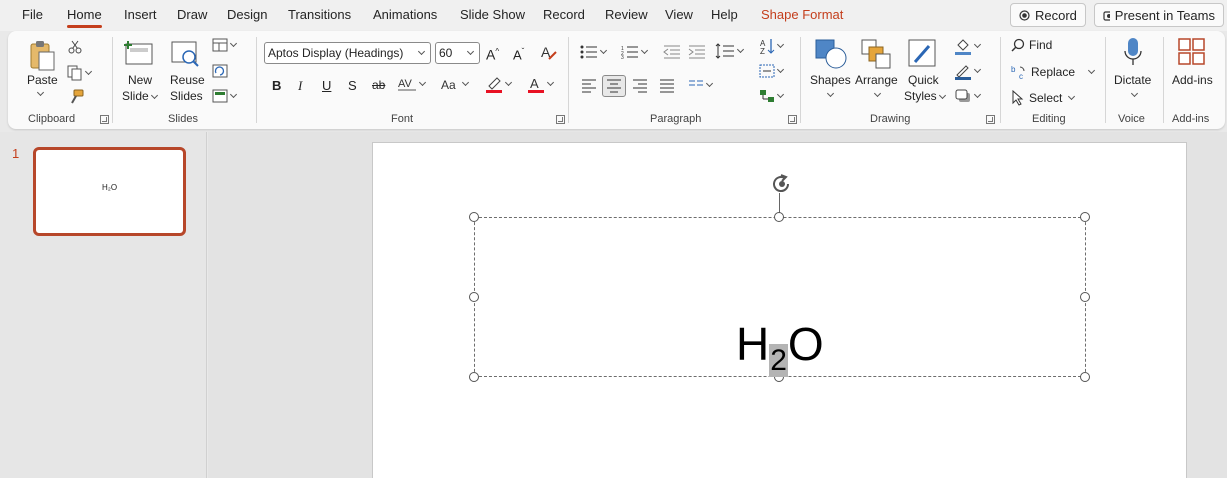  What do you see at coordinates (104, 119) in the screenshot?
I see `clipboard-dialog-launcher` at bounding box center [104, 119].